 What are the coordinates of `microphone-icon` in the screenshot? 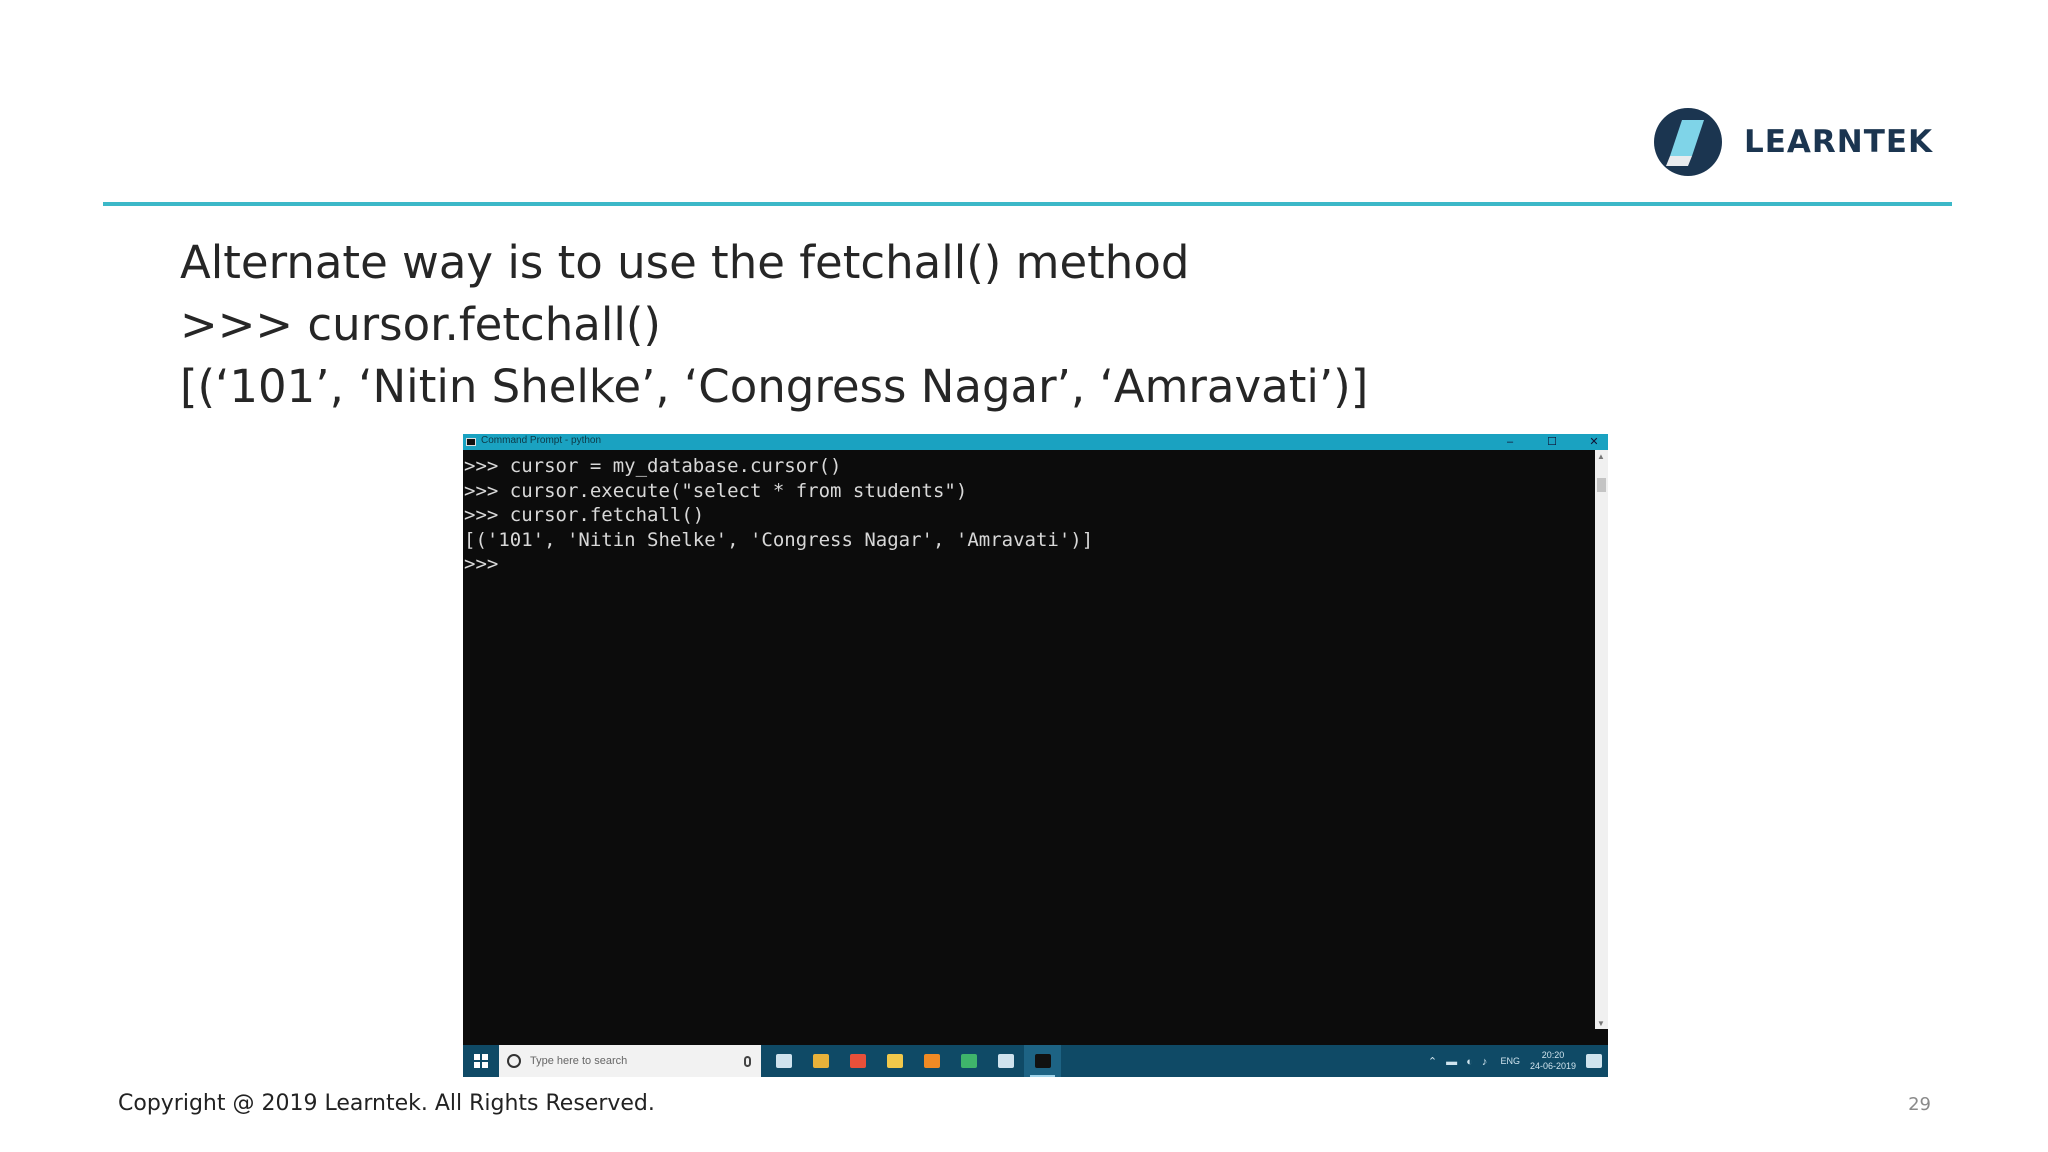 It's located at (747, 1061).